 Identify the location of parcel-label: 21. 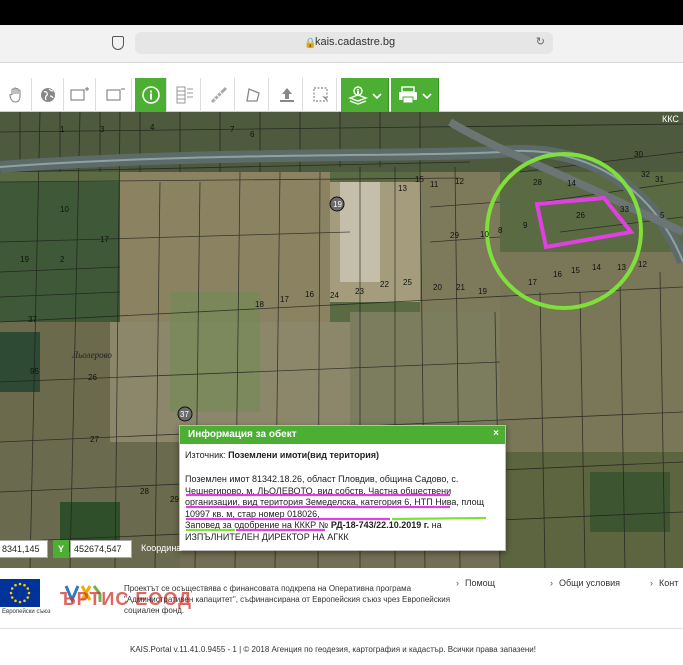
(460, 287).